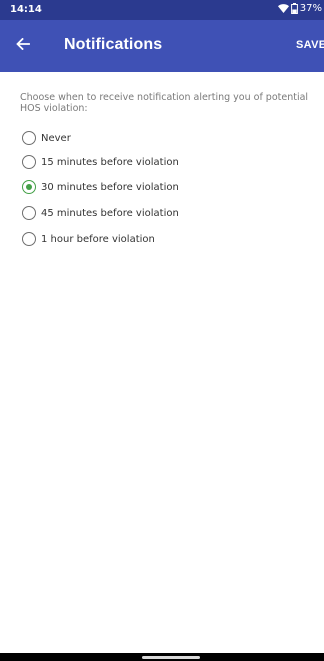 This screenshot has width=324, height=661. What do you see at coordinates (283, 8) in the screenshot?
I see `wifi-icon` at bounding box center [283, 8].